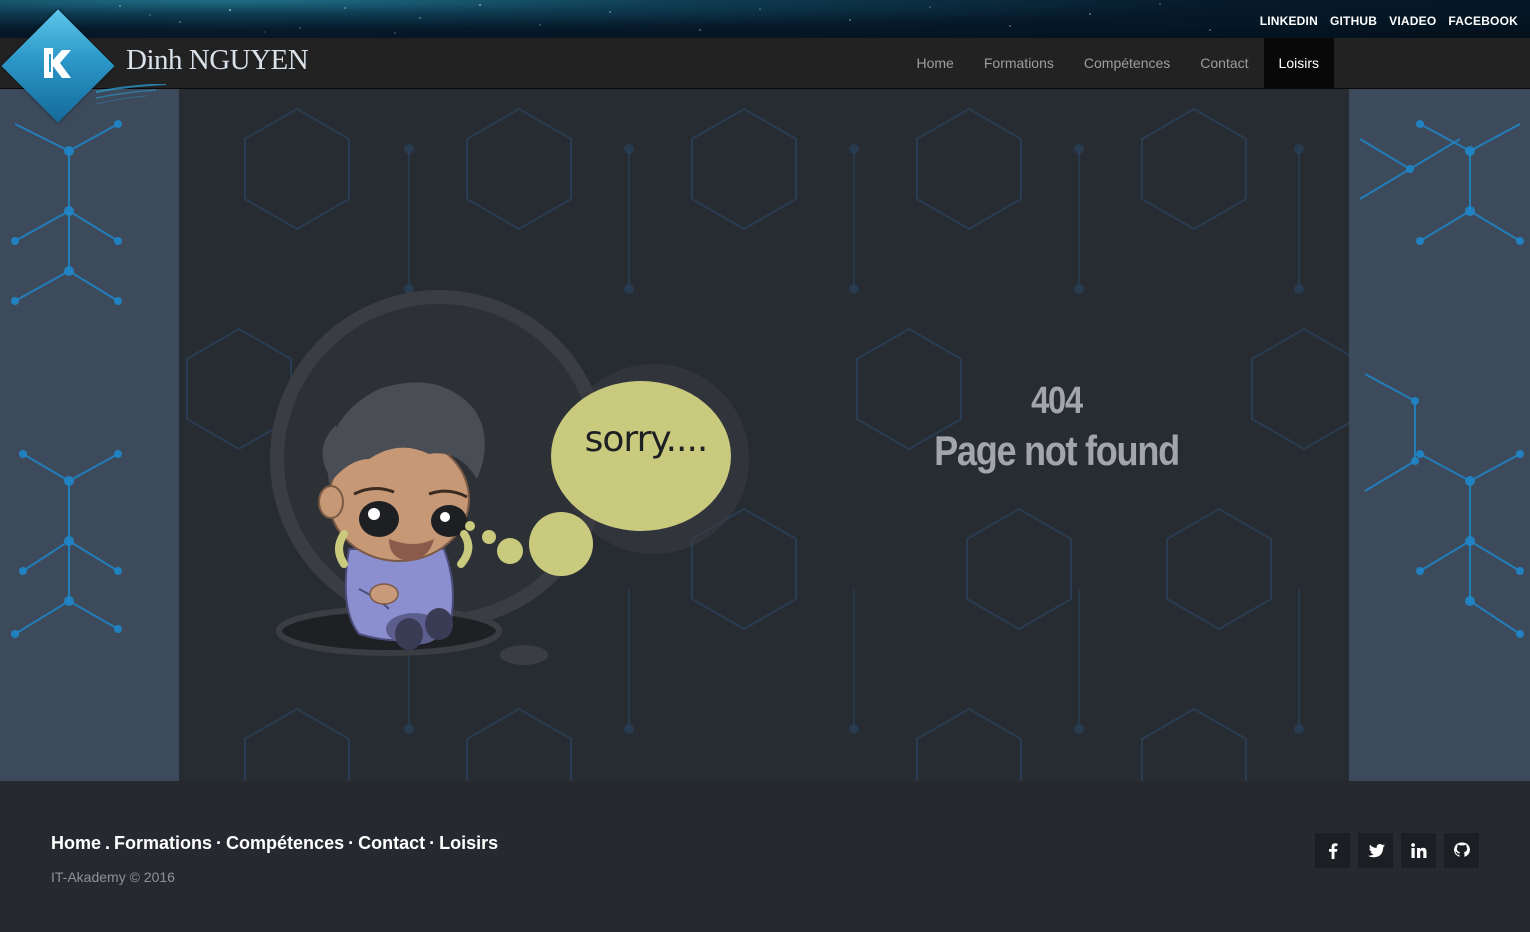 Image resolution: width=1530 pixels, height=932 pixels. I want to click on facebook-button, so click(1332, 850).